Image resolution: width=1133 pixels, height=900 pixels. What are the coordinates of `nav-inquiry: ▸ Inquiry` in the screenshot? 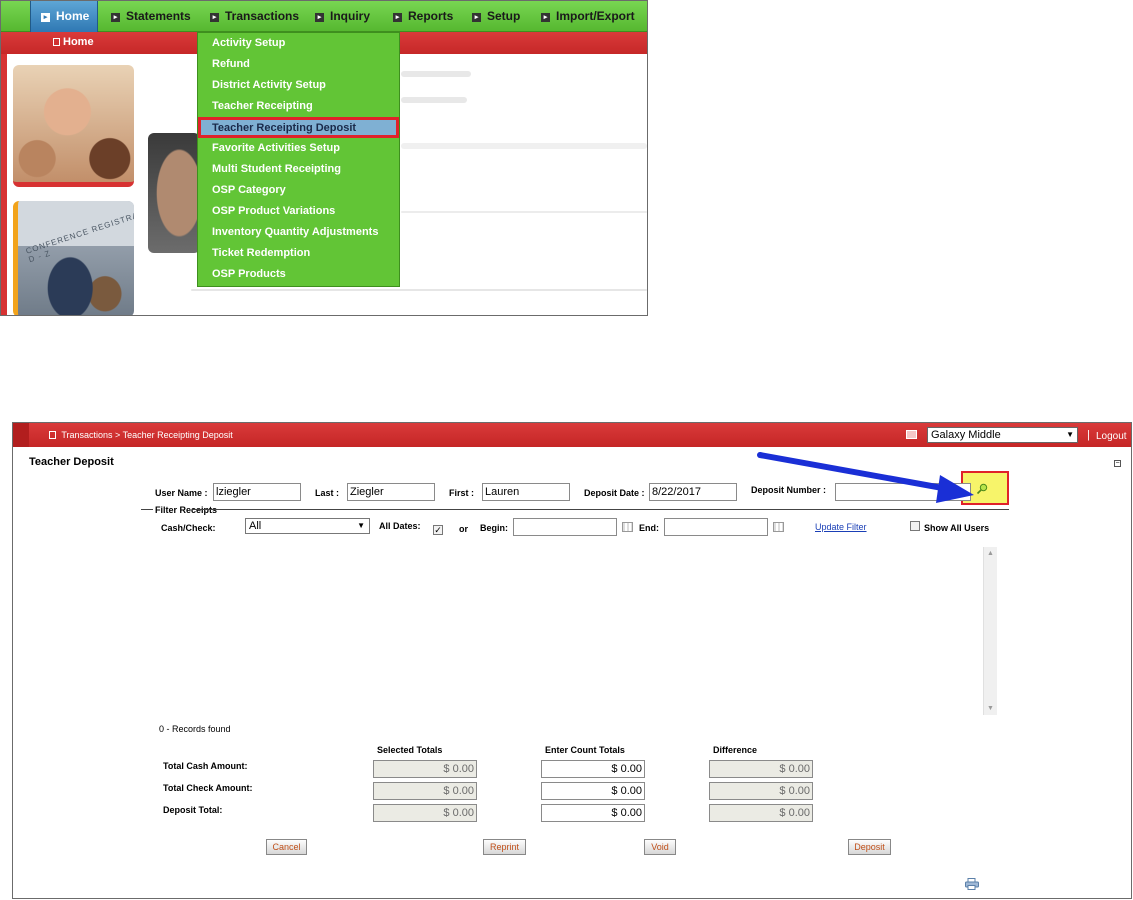 It's located at (342, 16).